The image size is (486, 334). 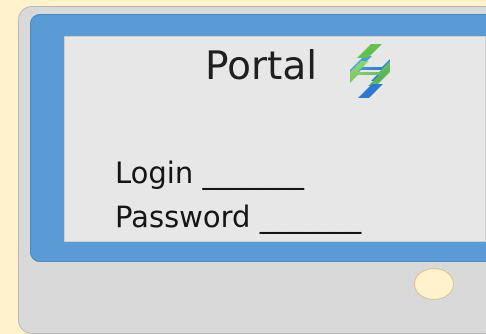 I want to click on login-row: Login _______, so click(x=209, y=173).